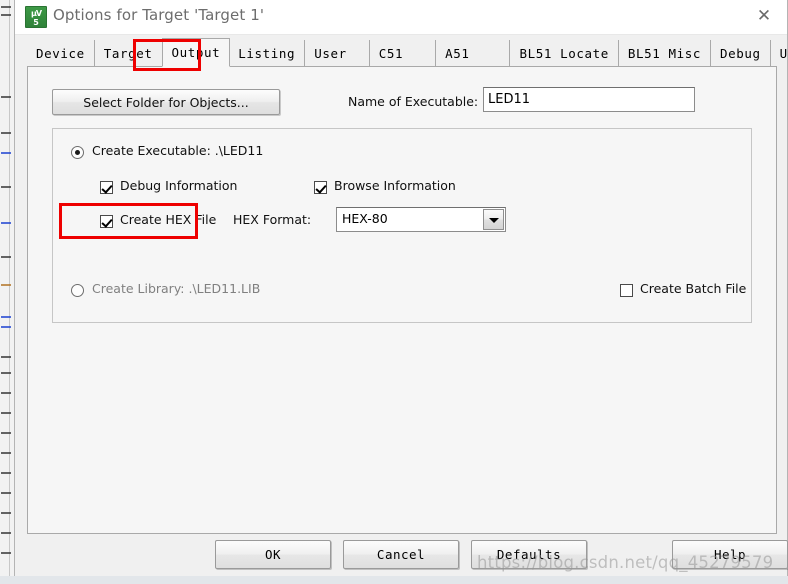 The image size is (788, 584). What do you see at coordinates (77, 152) in the screenshot?
I see `create-executable-radio` at bounding box center [77, 152].